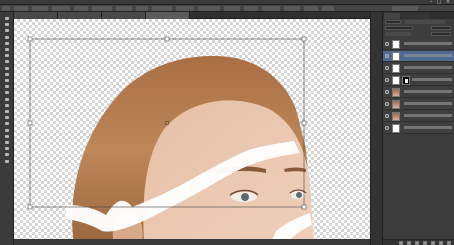 The height and width of the screenshot is (245, 454). I want to click on opacity-field, so click(441, 28).